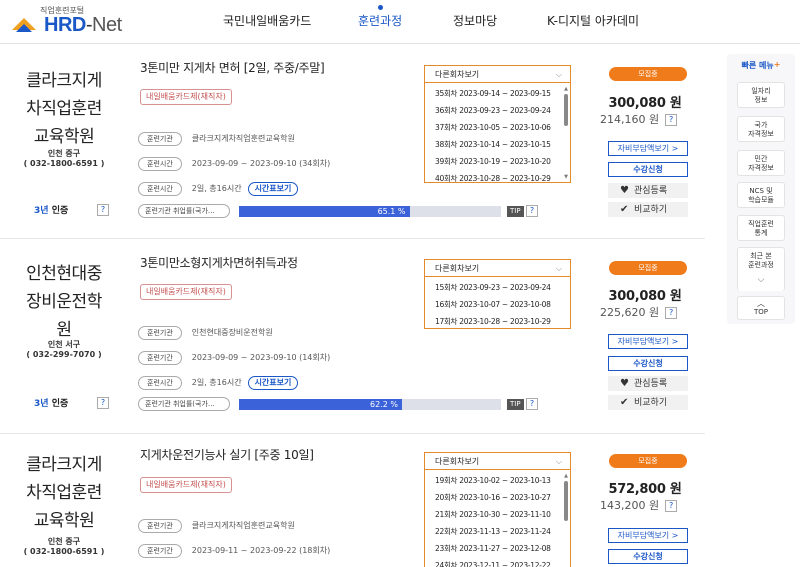 Image resolution: width=800 pixels, height=567 pixels. I want to click on org-name: 인천현대중 장비운전학 원, so click(64, 302).